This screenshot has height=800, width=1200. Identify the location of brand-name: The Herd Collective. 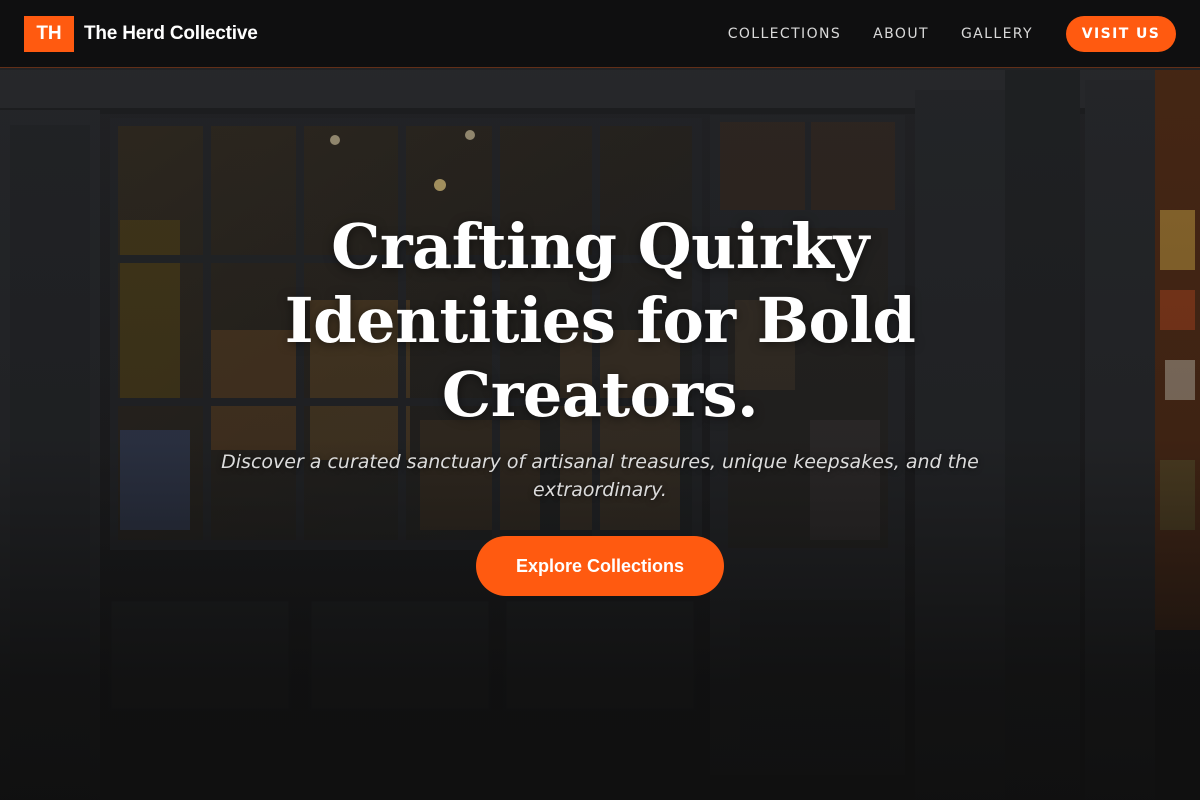
(171, 33).